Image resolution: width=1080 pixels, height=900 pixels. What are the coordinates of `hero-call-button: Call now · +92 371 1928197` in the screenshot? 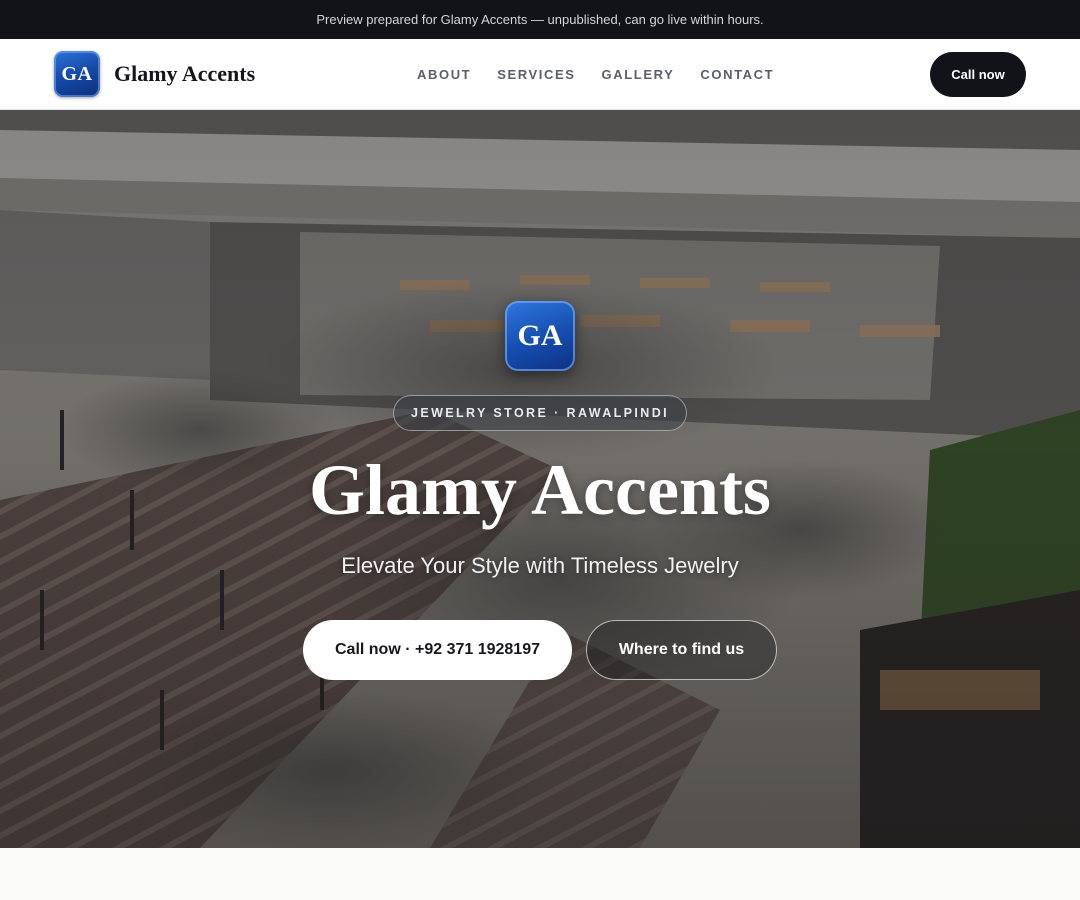 It's located at (437, 650).